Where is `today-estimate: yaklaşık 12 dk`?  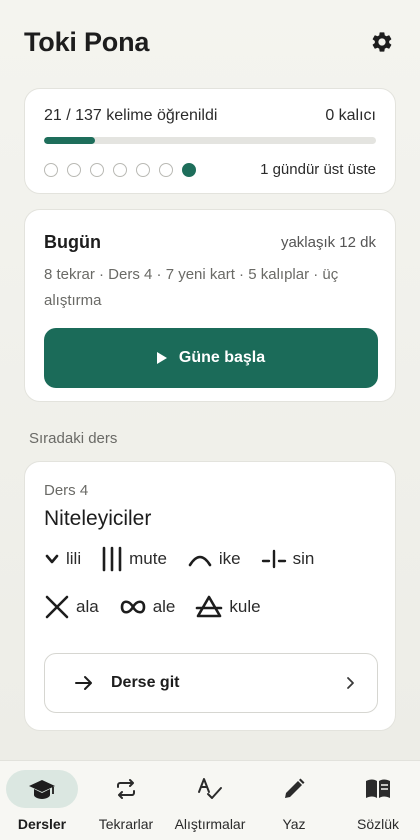 today-estimate: yaklaşık 12 dk is located at coordinates (328, 242).